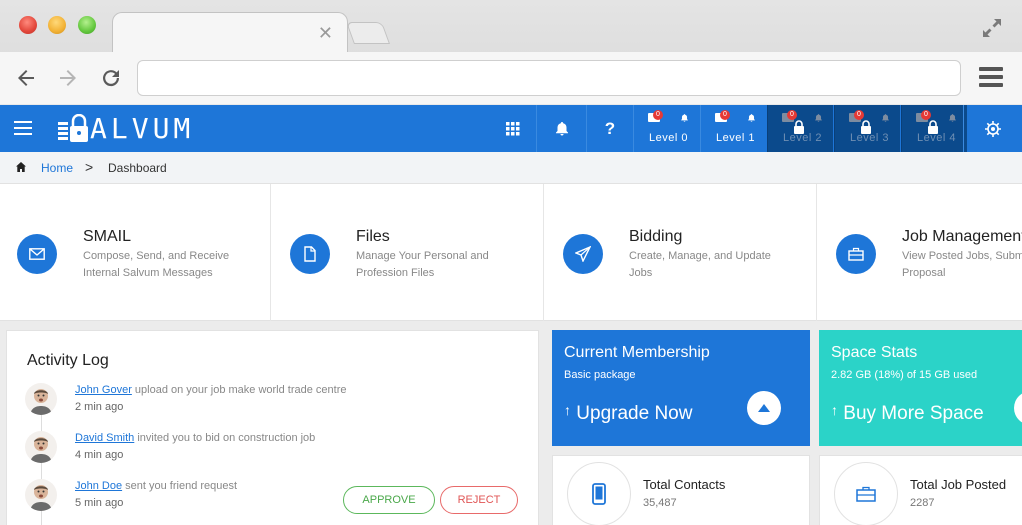  Describe the element at coordinates (479, 500) in the screenshot. I see `reject-button: REJECT` at that location.